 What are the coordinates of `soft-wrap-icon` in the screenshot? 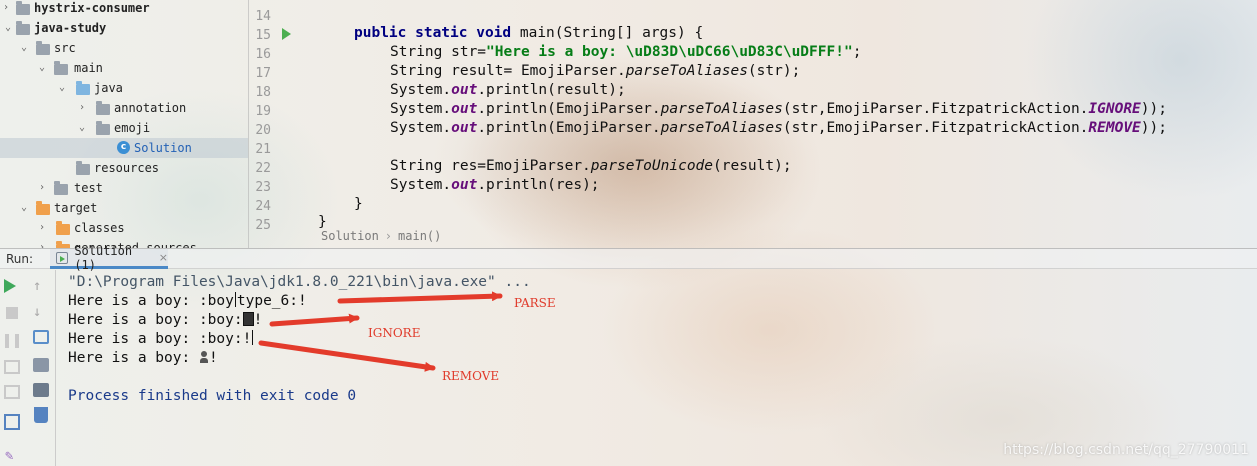 It's located at (41, 337).